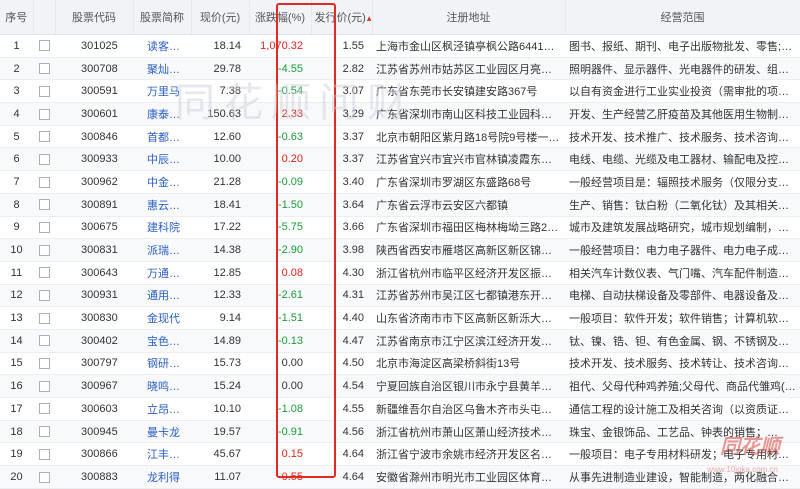  Describe the element at coordinates (162, 228) in the screenshot. I see `stock-name-link: 建科院` at that location.